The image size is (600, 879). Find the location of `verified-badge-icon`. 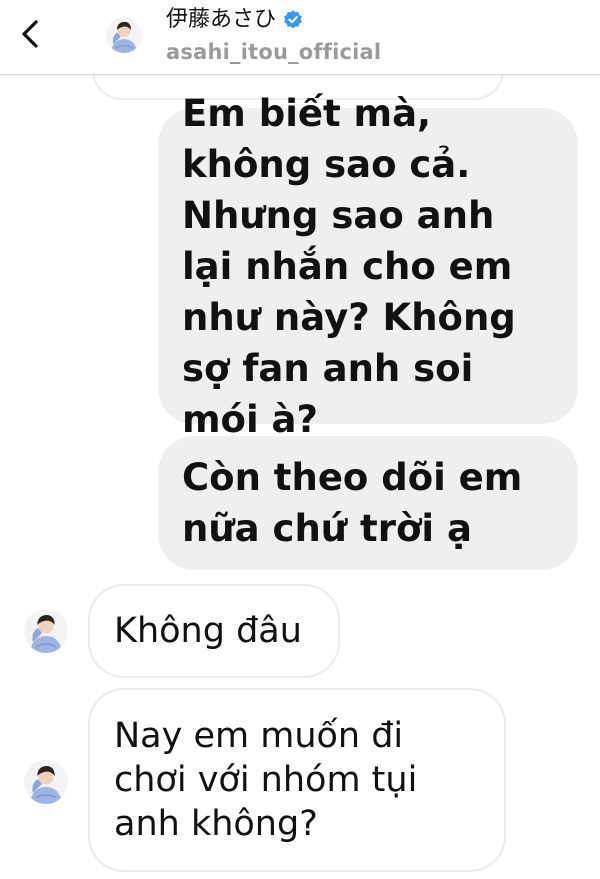

verified-badge-icon is located at coordinates (293, 20).